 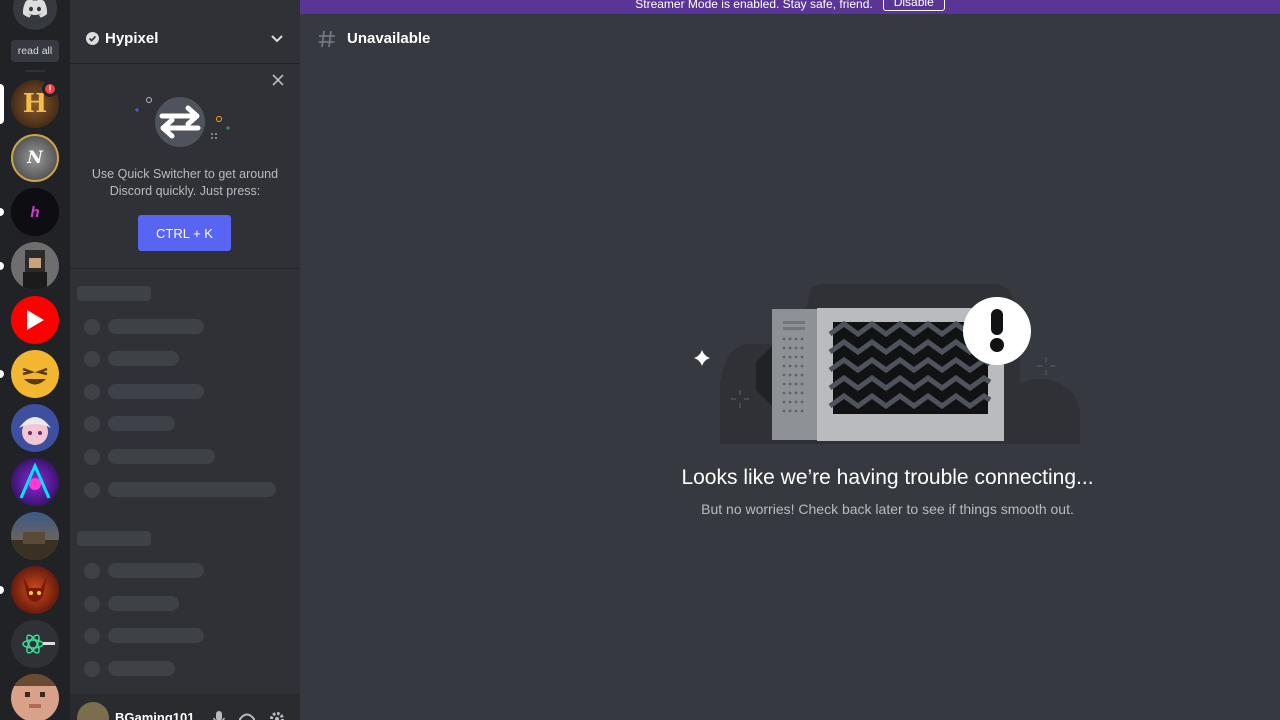 I want to click on hello-logo-icon: h, so click(x=35, y=212).